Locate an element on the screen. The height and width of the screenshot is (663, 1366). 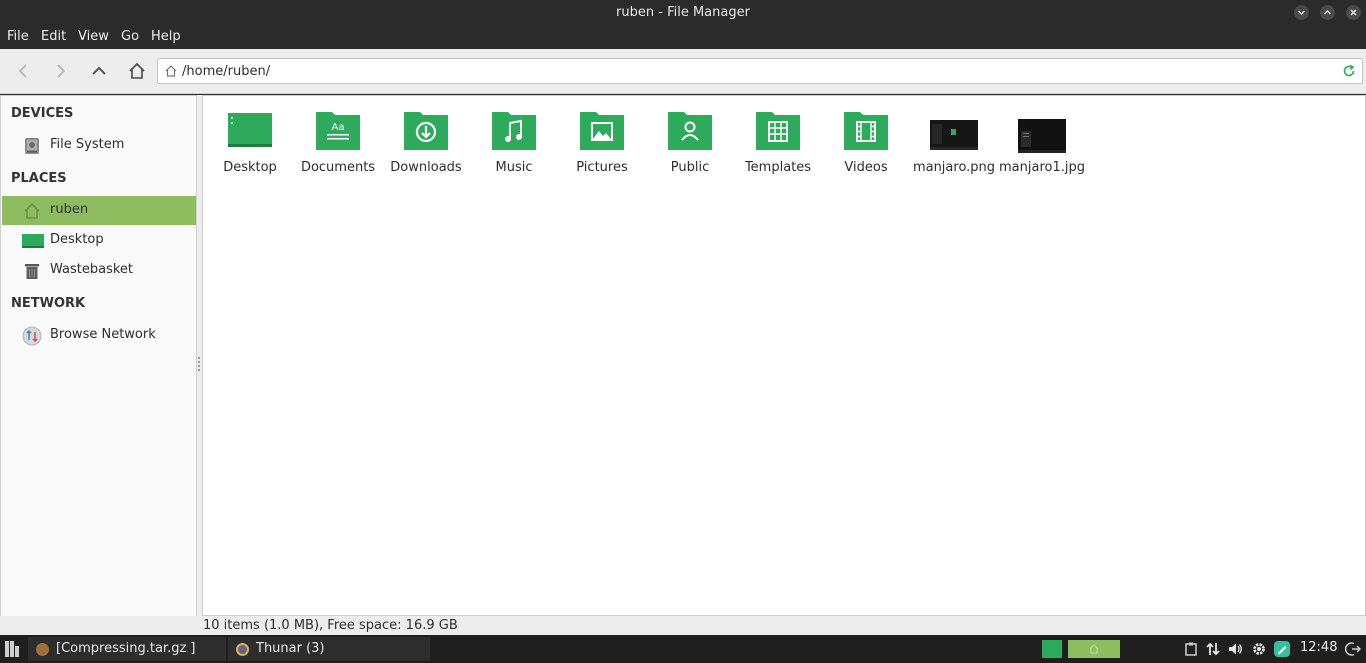
videos-folder-icon is located at coordinates (866, 131).